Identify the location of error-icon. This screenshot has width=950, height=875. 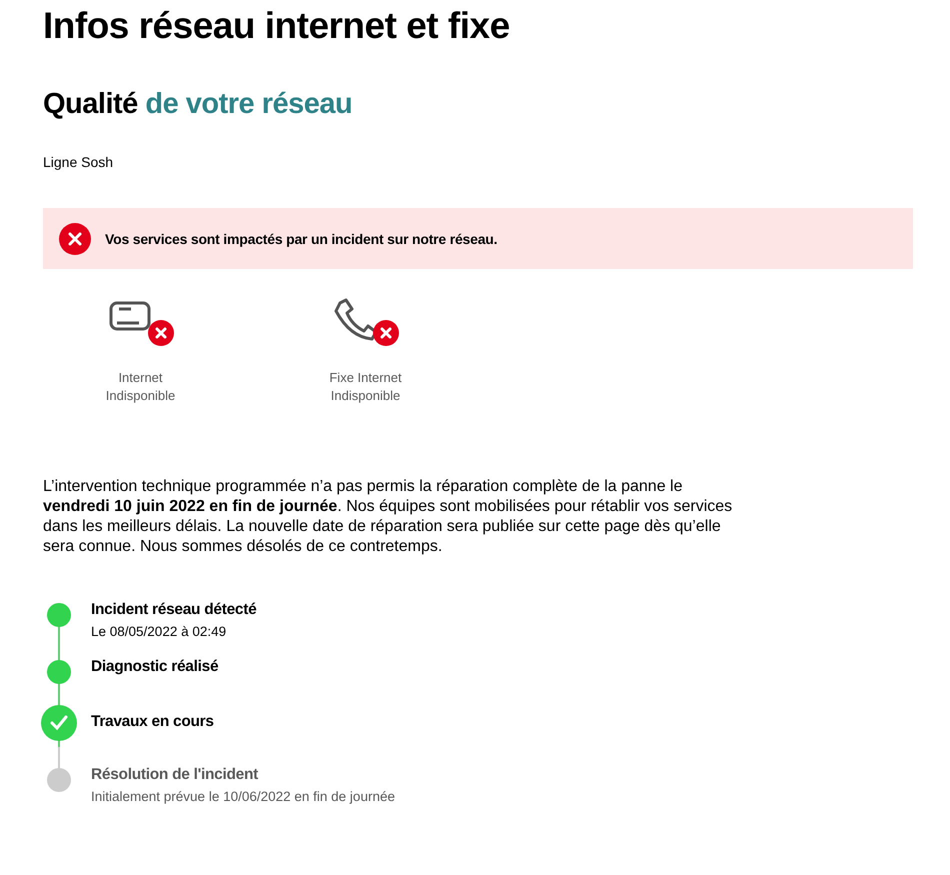
(75, 238).